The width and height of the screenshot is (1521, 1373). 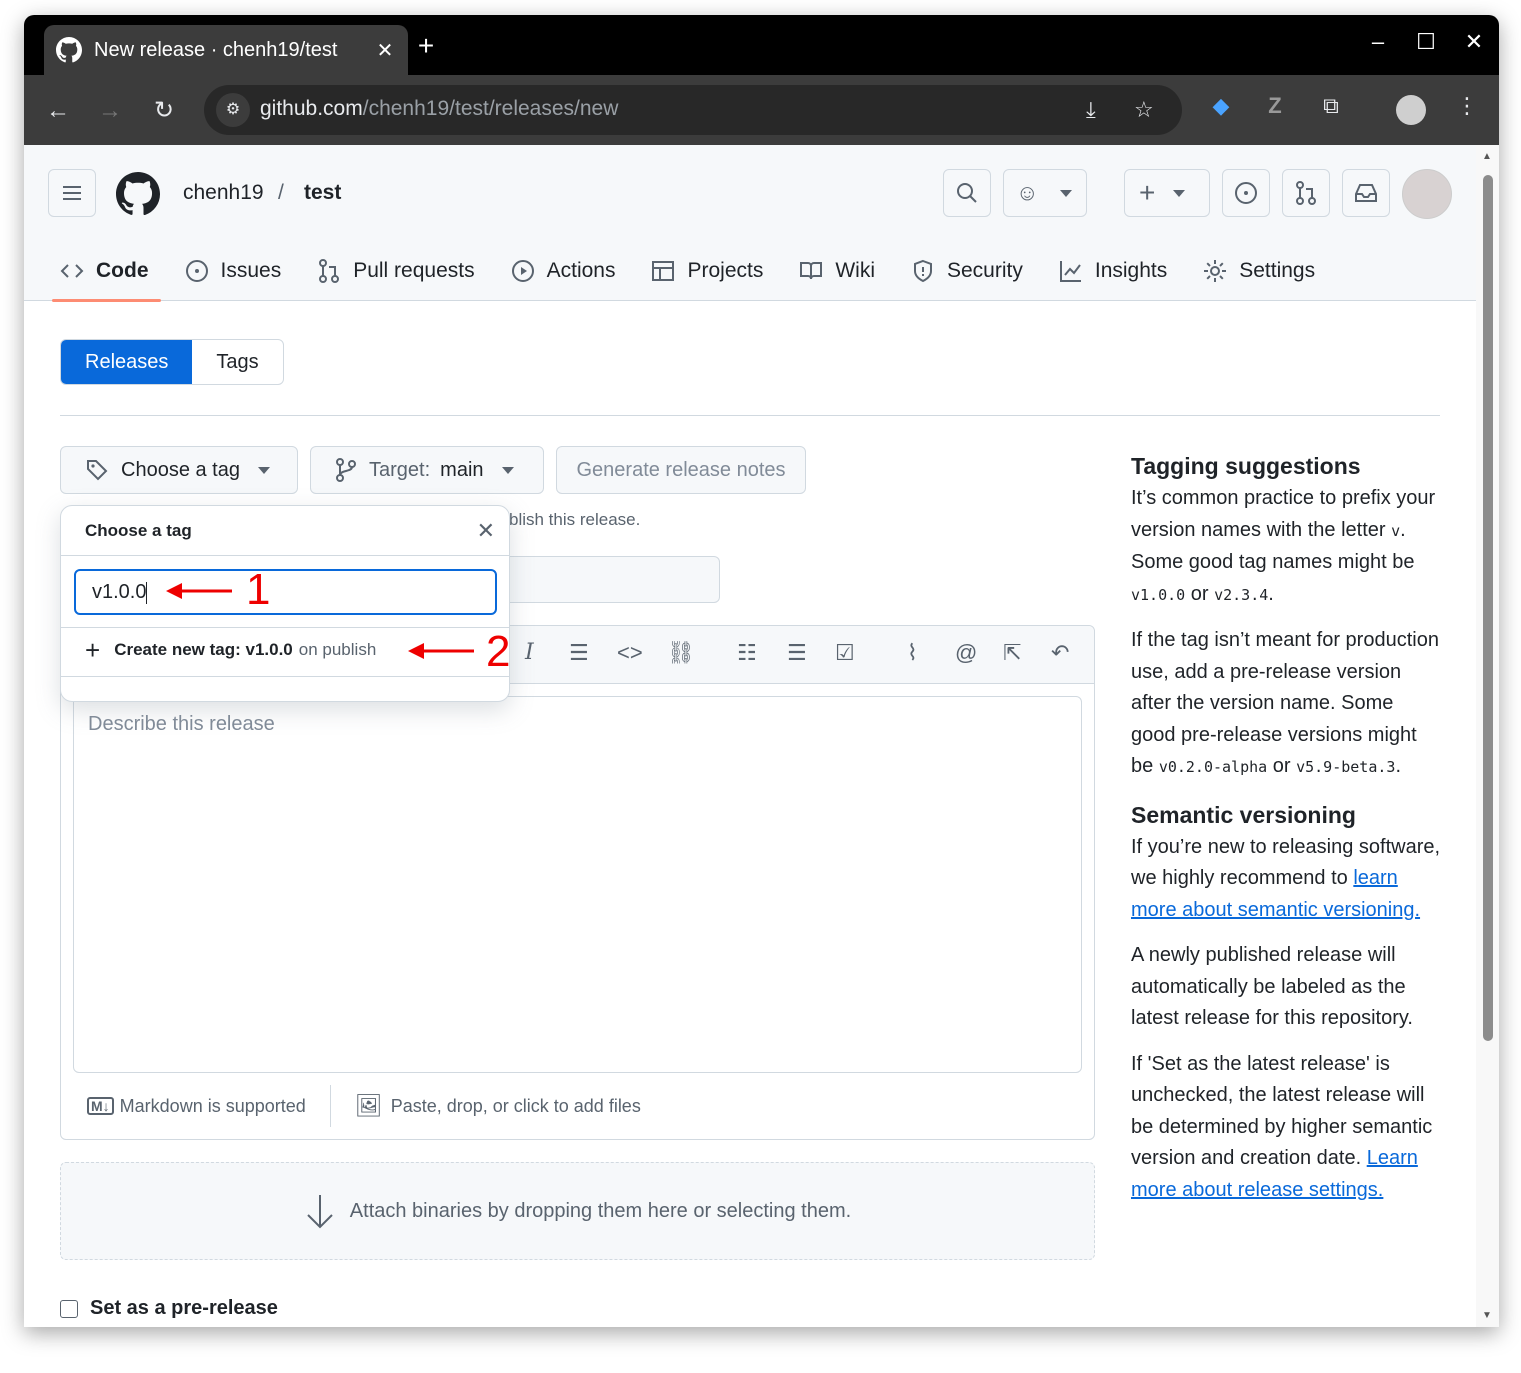 What do you see at coordinates (1060, 653) in the screenshot?
I see `undo-icon: ↶` at bounding box center [1060, 653].